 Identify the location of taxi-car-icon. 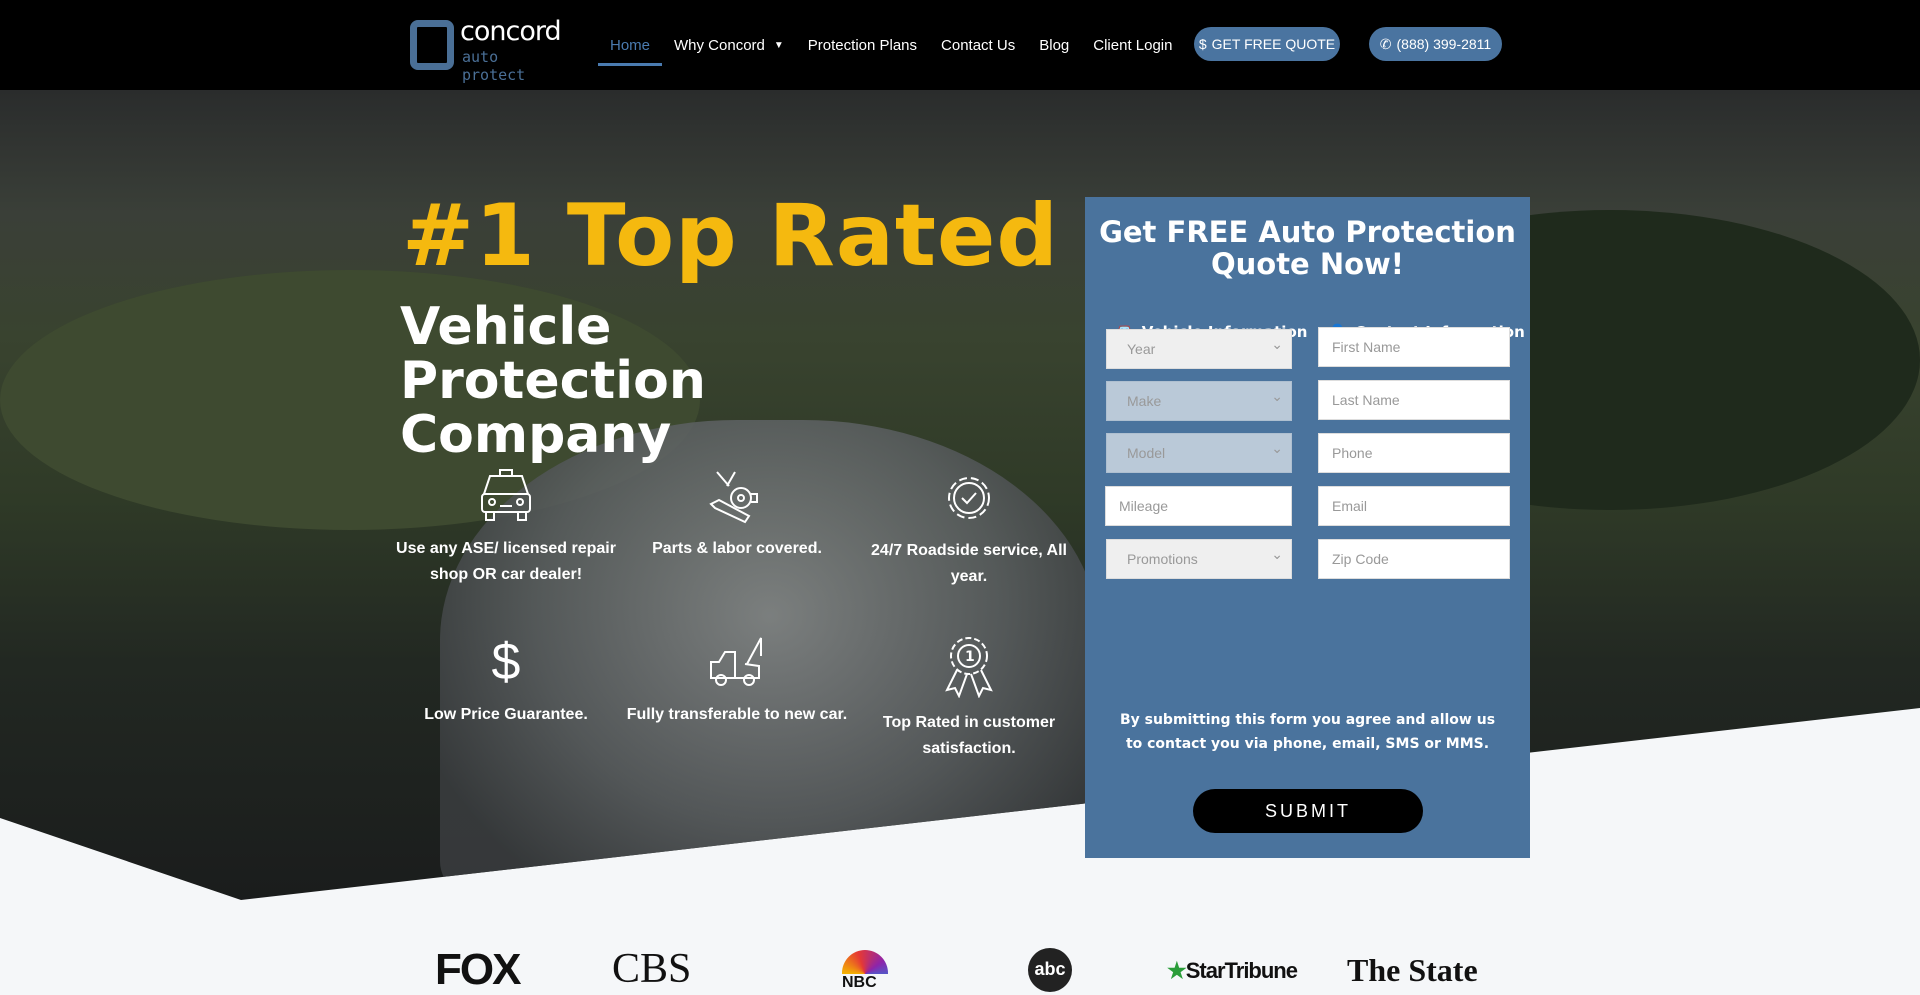
(506, 495).